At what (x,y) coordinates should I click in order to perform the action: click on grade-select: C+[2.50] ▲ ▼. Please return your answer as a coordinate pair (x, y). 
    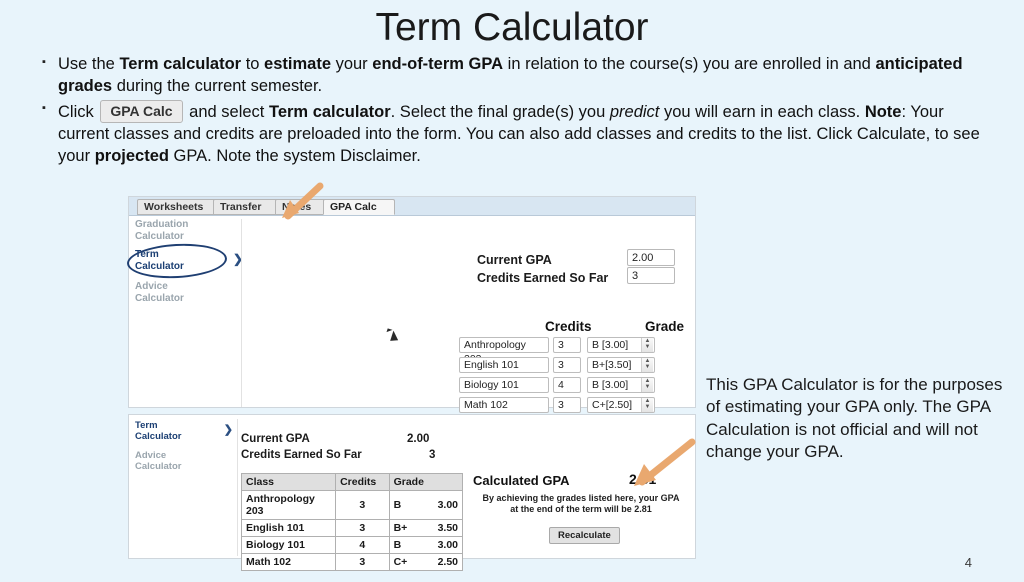
    Looking at the image, I should click on (621, 405).